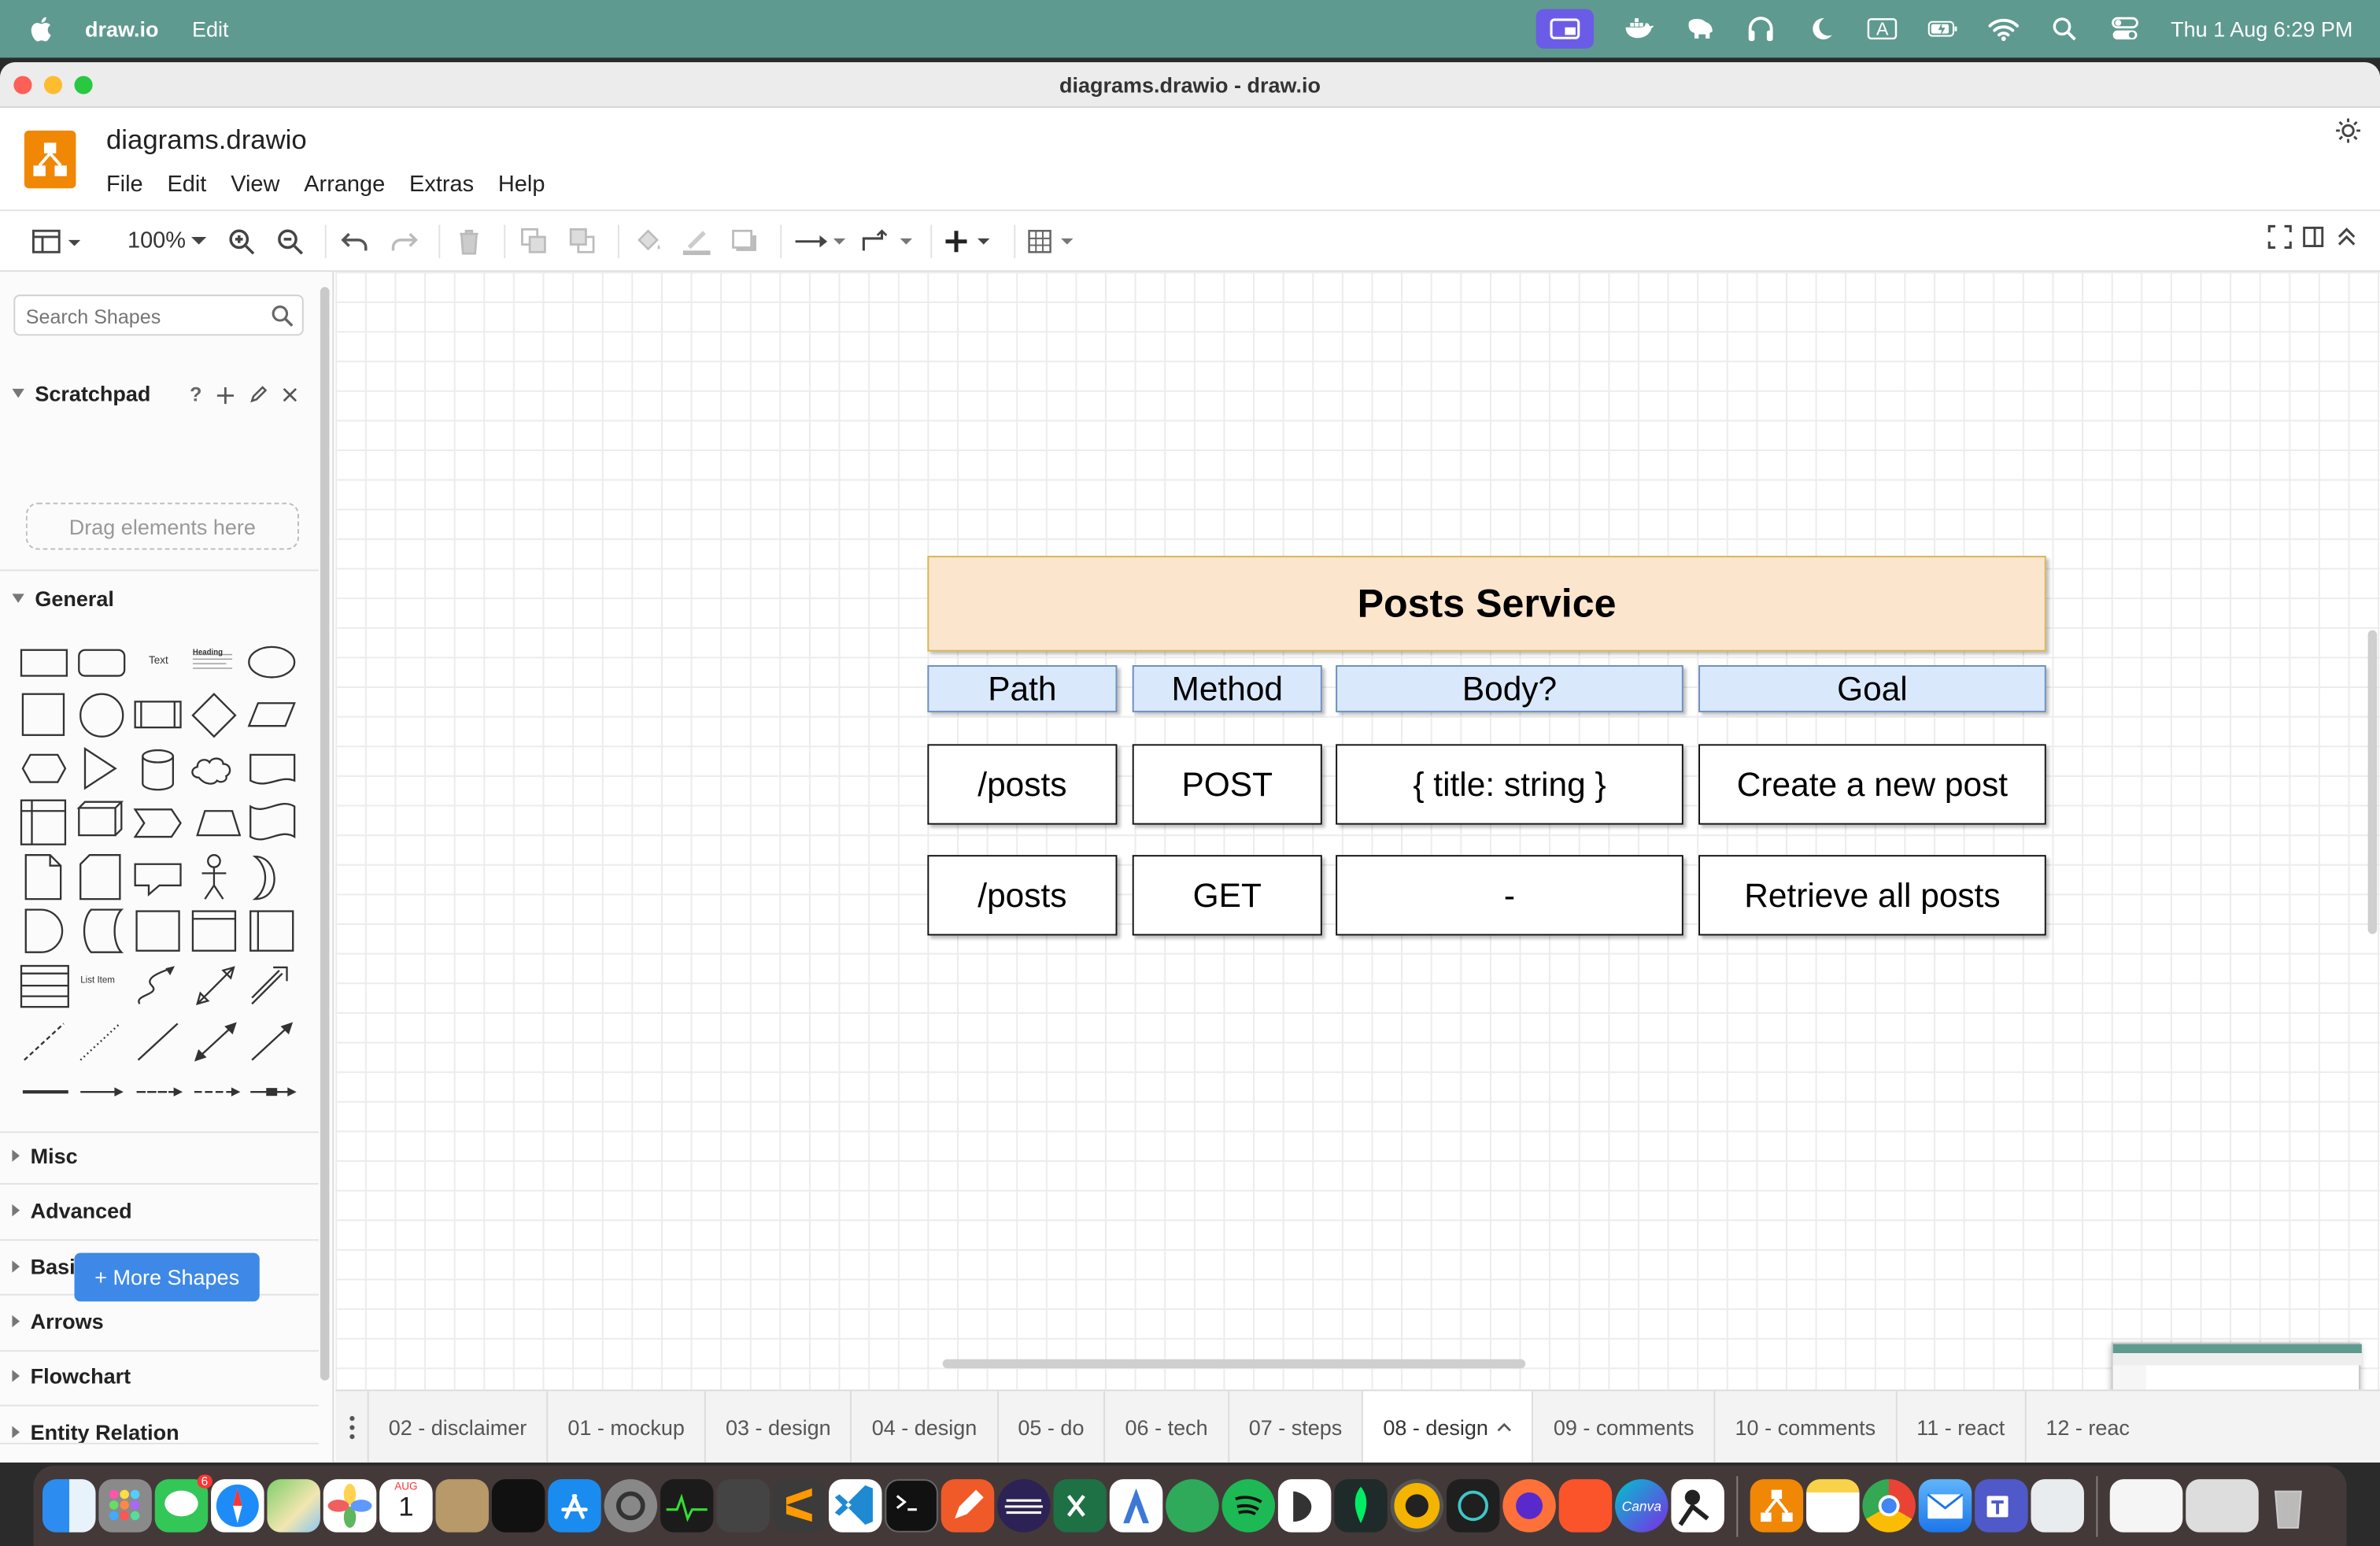 The width and height of the screenshot is (2380, 1546). Describe the element at coordinates (69, 1506) in the screenshot. I see `finder-icon` at that location.